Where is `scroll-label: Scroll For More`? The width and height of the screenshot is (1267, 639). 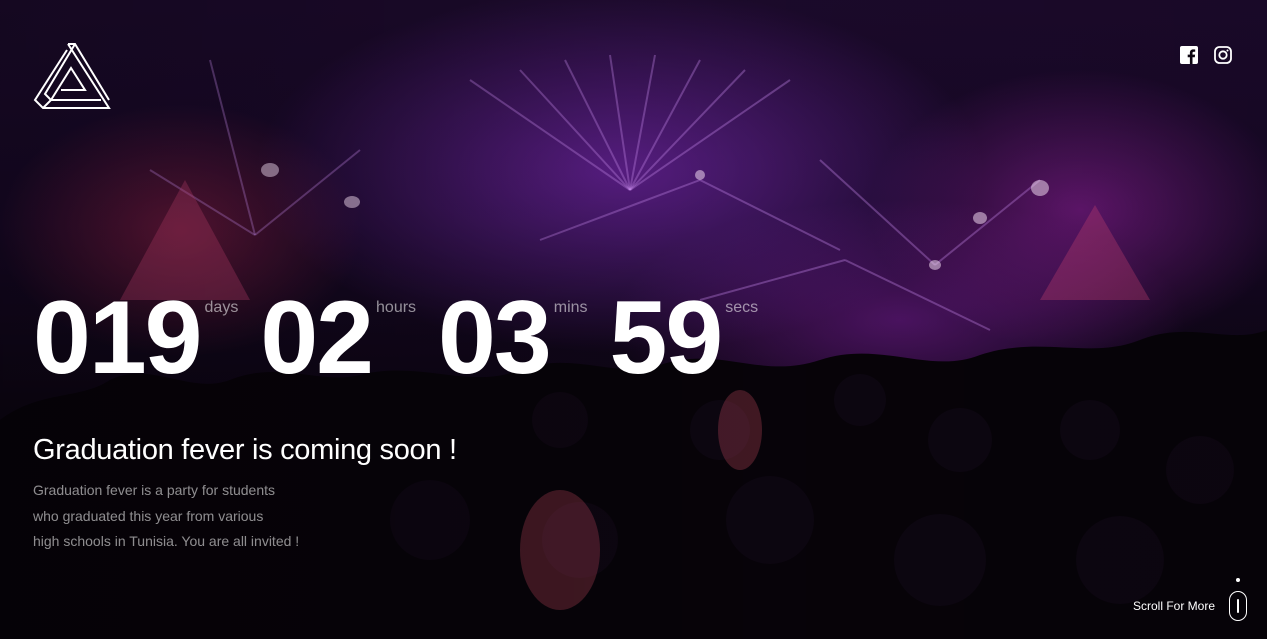 scroll-label: Scroll For More is located at coordinates (1173, 606).